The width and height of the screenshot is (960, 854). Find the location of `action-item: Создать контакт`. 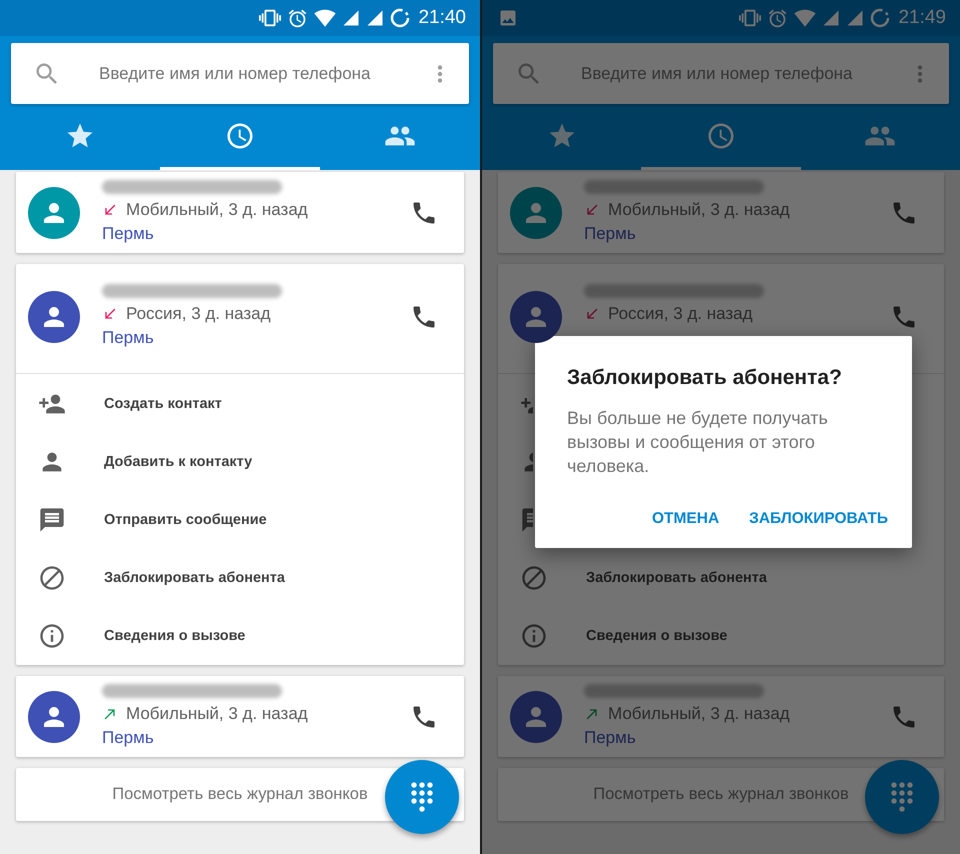

action-item: Создать контакт is located at coordinates (163, 404).